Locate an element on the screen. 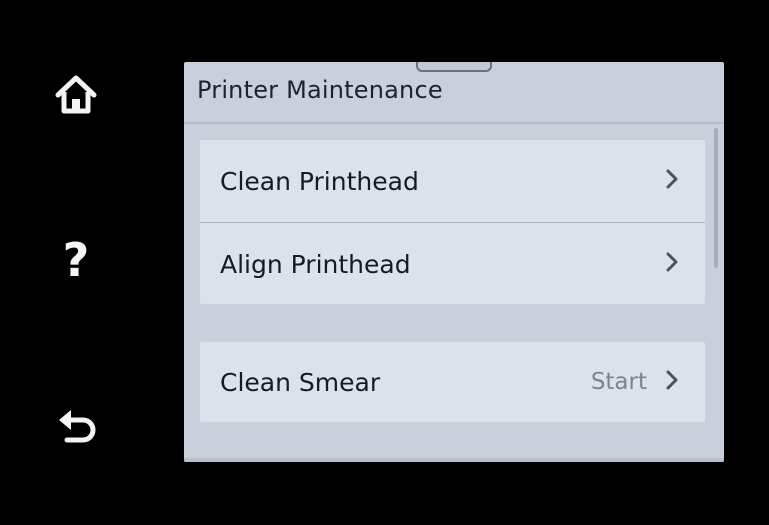 The height and width of the screenshot is (525, 769). list-item-label: Clean Printhead is located at coordinates (319, 181).